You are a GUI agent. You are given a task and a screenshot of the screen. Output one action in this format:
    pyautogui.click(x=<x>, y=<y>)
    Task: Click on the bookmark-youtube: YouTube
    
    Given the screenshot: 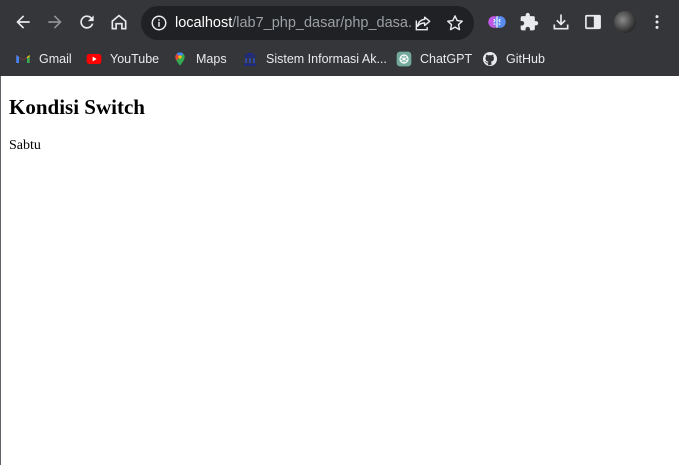 What is the action you would take?
    pyautogui.click(x=122, y=59)
    